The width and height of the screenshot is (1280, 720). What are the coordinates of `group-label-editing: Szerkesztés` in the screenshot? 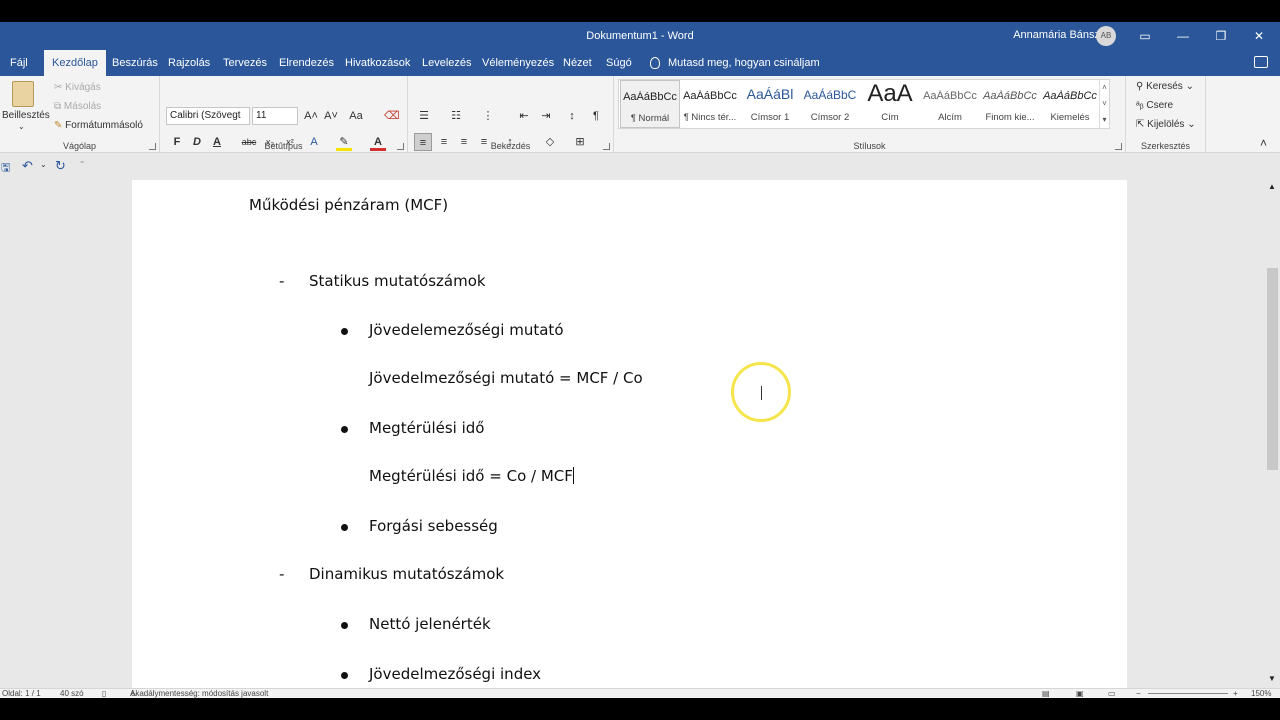 It's located at (1165, 146).